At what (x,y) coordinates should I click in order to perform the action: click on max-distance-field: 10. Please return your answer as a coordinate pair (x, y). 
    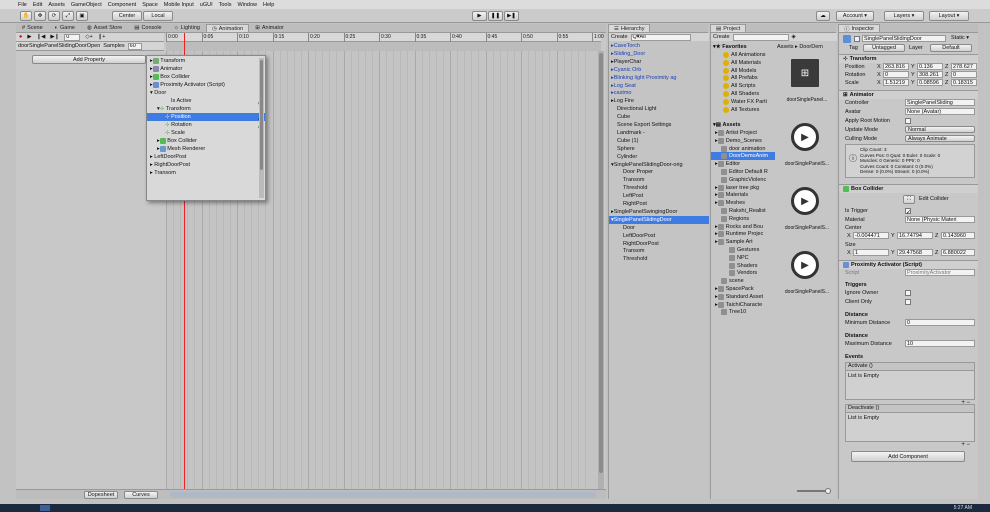
    Looking at the image, I should click on (940, 343).